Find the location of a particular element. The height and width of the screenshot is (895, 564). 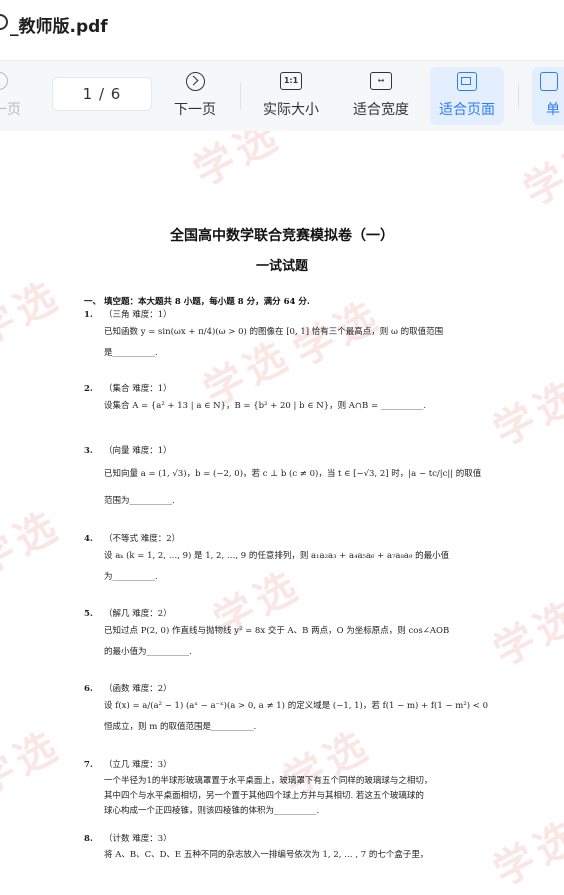

question-number: 4. is located at coordinates (88, 539).